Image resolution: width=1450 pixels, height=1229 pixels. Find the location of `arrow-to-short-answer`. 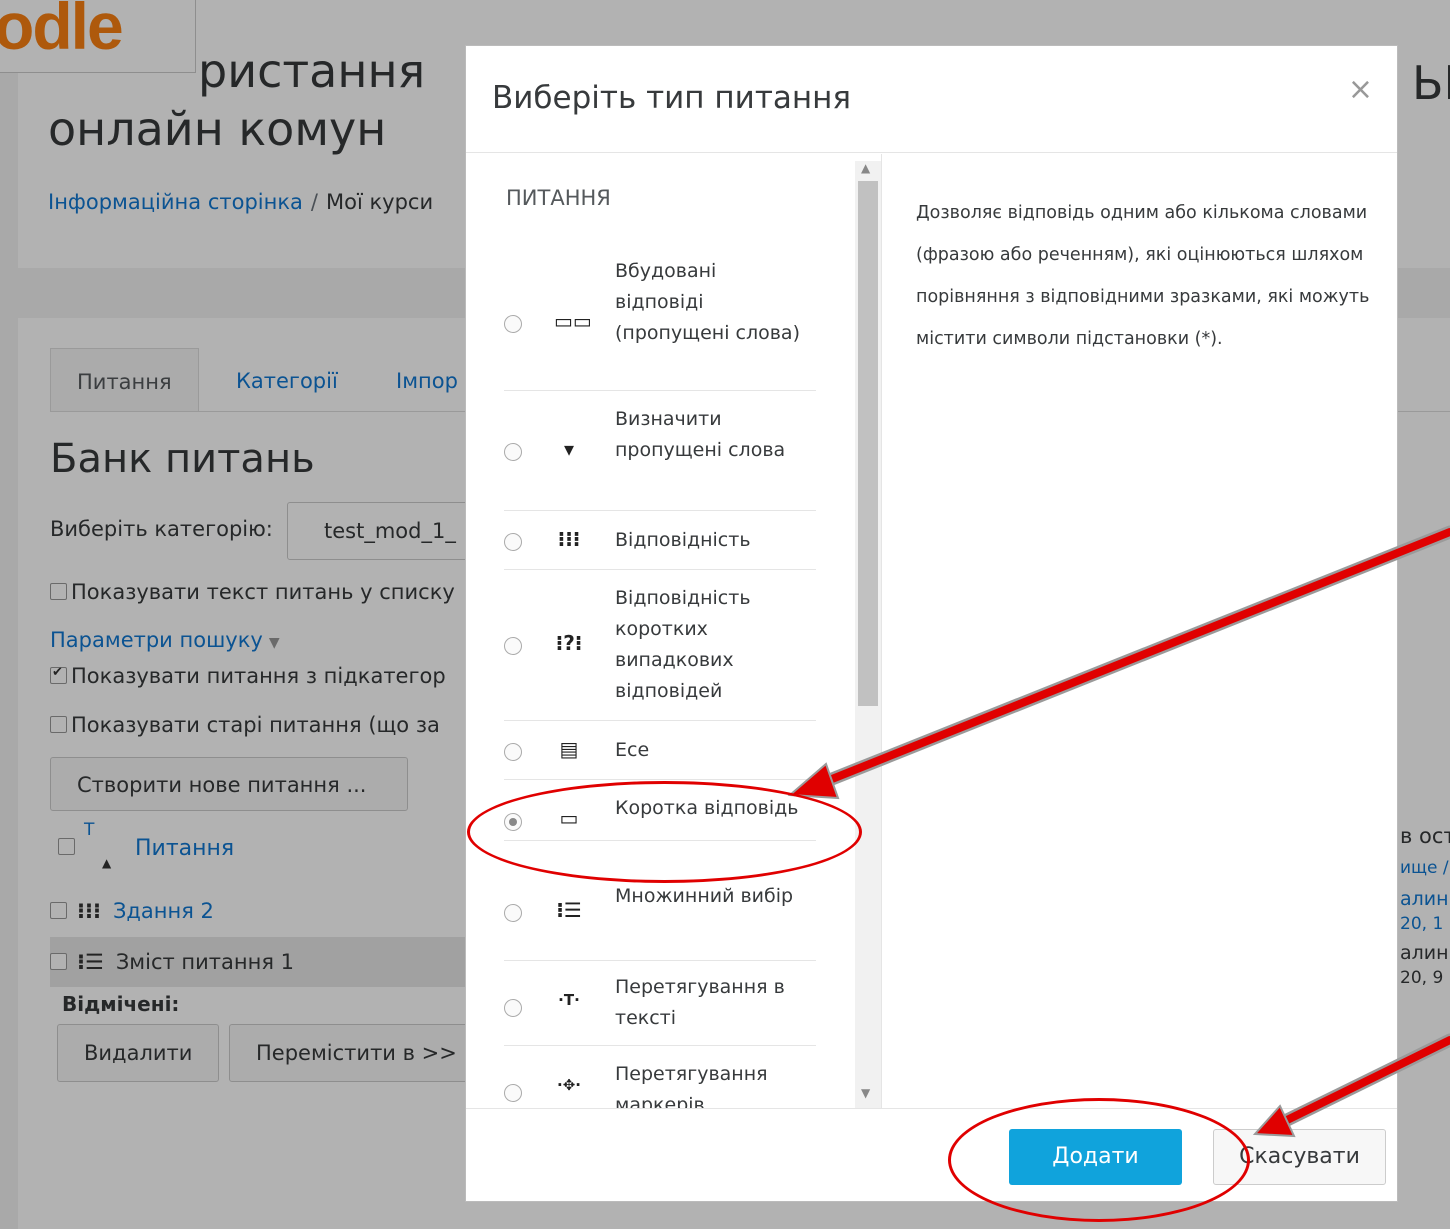

arrow-to-short-answer is located at coordinates (1118, 662).